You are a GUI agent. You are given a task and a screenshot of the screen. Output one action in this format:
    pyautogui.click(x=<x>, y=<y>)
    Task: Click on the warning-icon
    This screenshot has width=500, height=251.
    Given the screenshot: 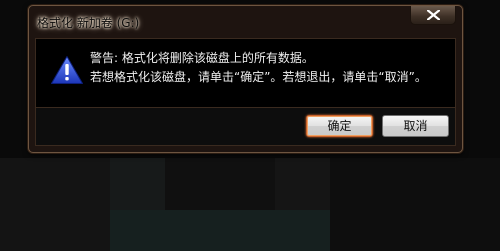 What is the action you would take?
    pyautogui.click(x=67, y=70)
    